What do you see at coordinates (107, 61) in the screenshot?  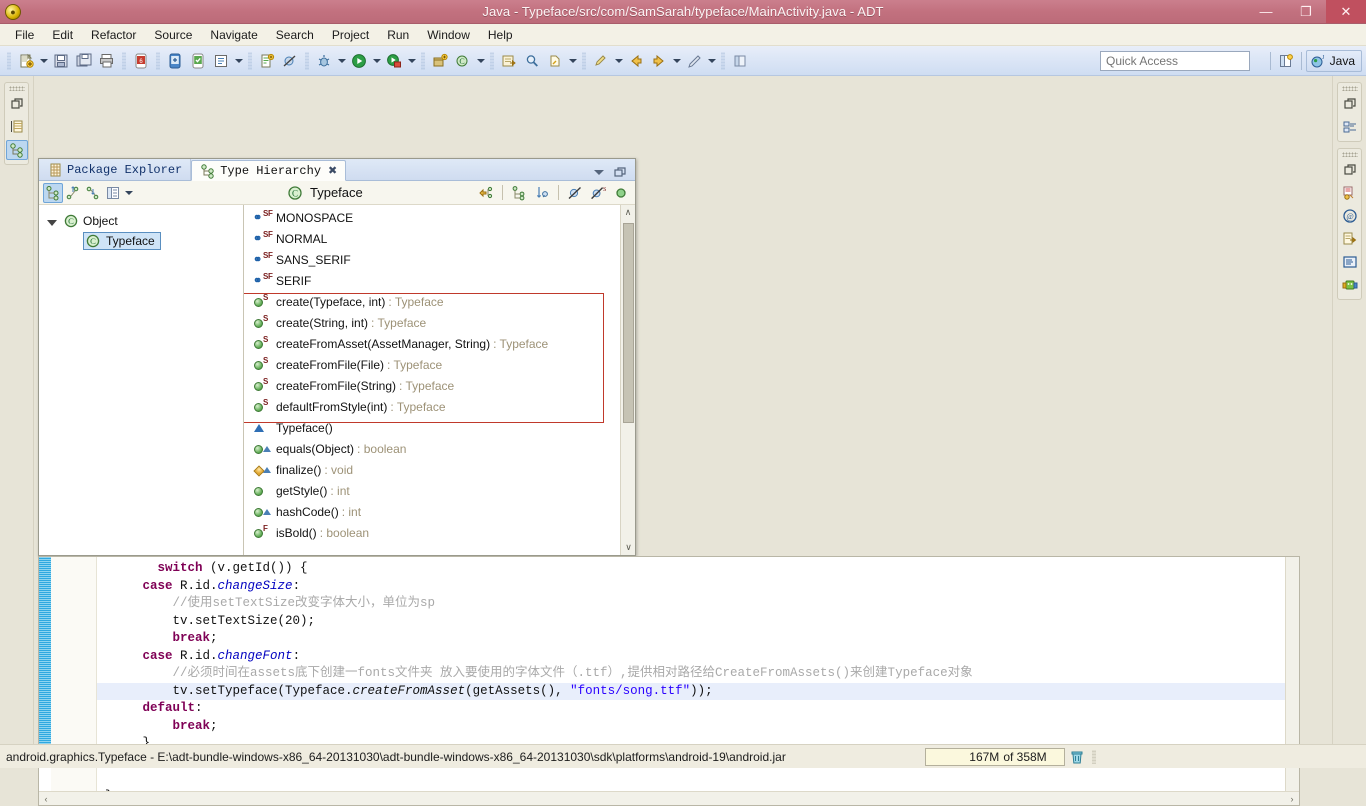 I see `print-icon` at bounding box center [107, 61].